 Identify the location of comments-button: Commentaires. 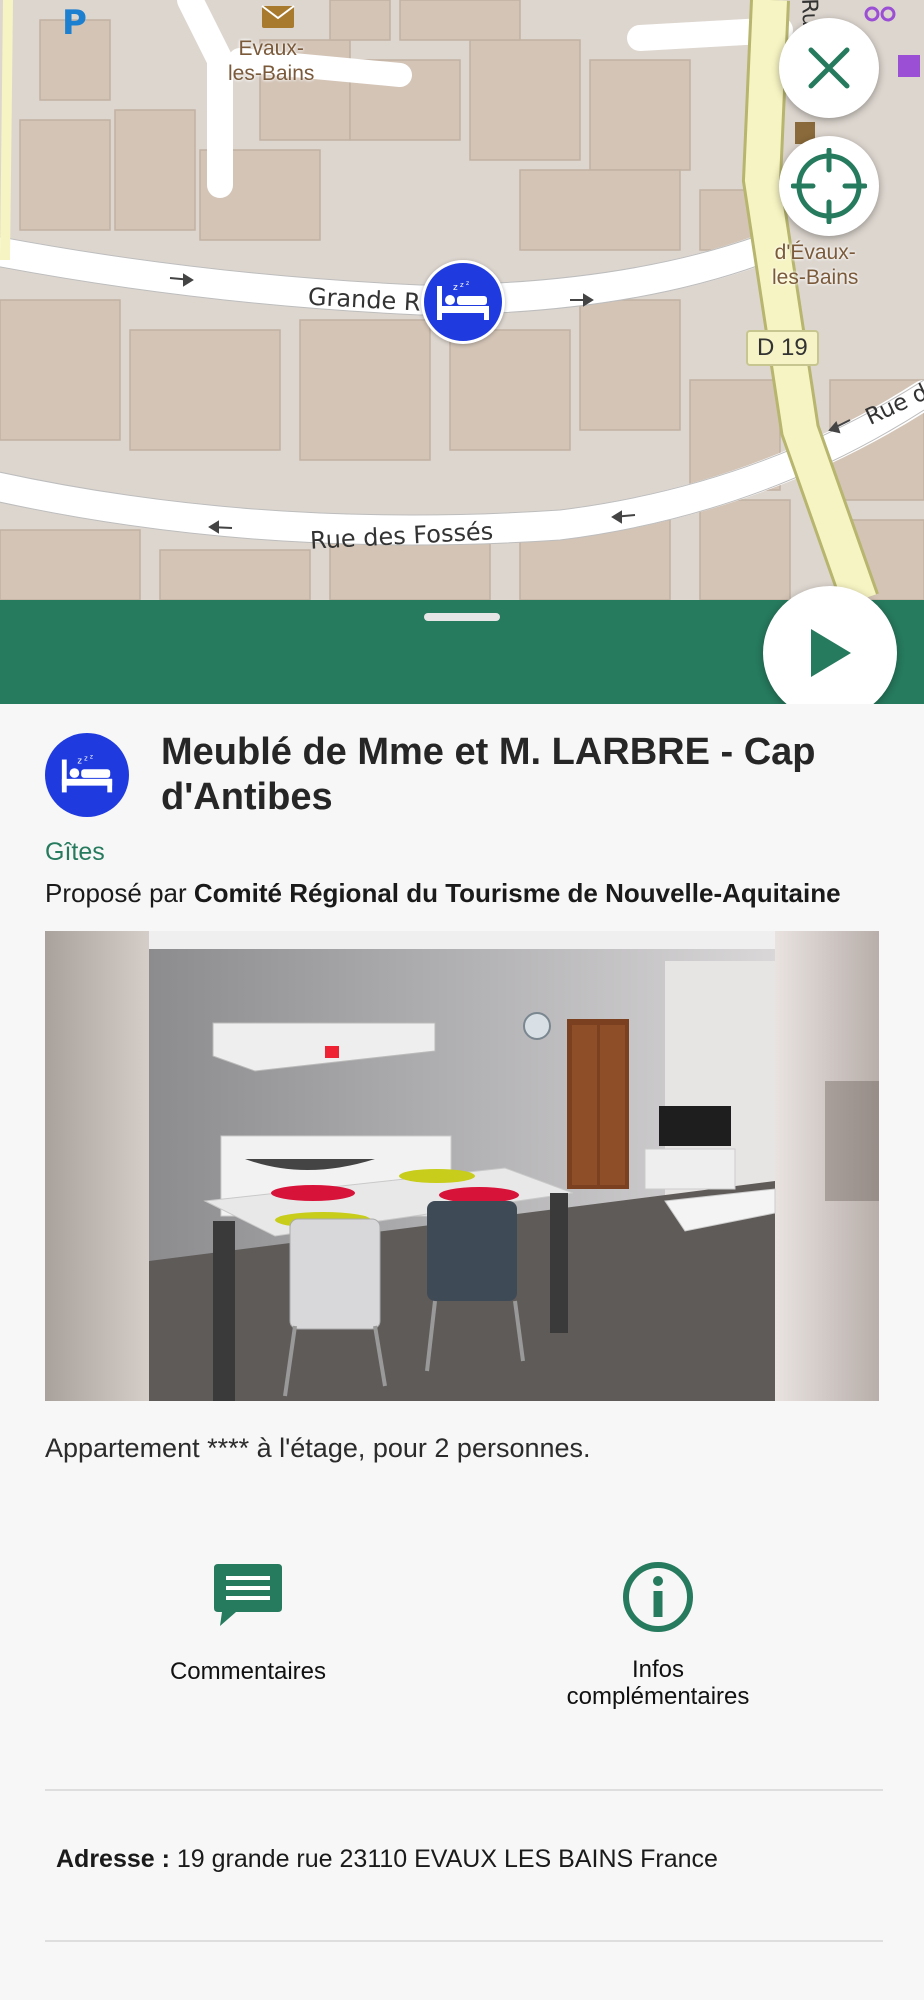
(248, 1622).